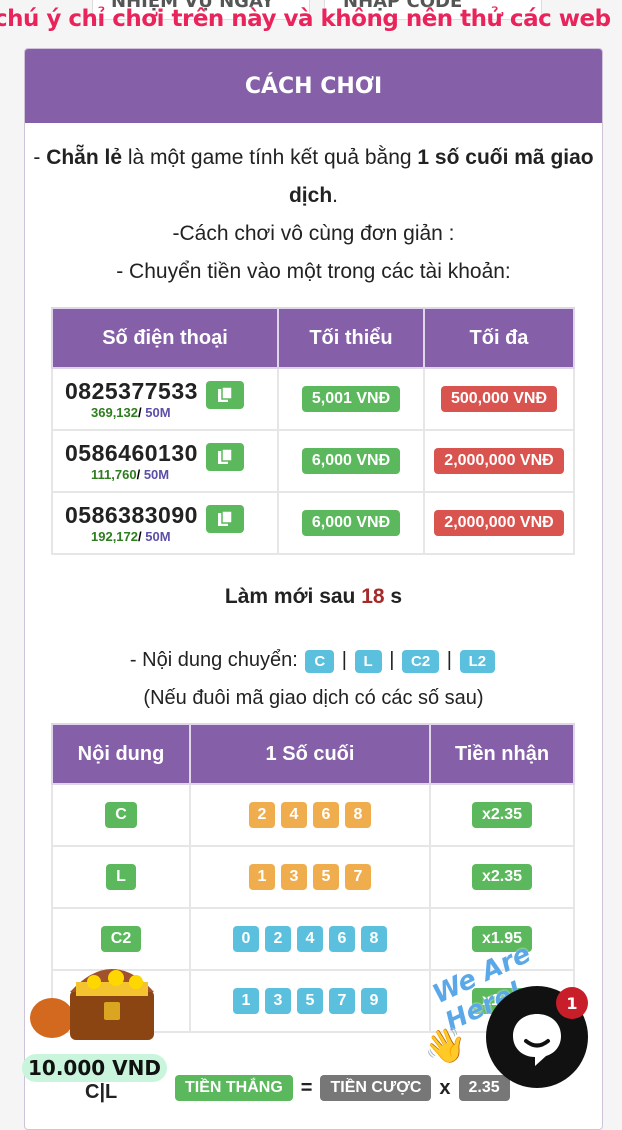 This screenshot has width=622, height=1130. What do you see at coordinates (165, 338) in the screenshot?
I see `header-phone: Số điện thoại` at bounding box center [165, 338].